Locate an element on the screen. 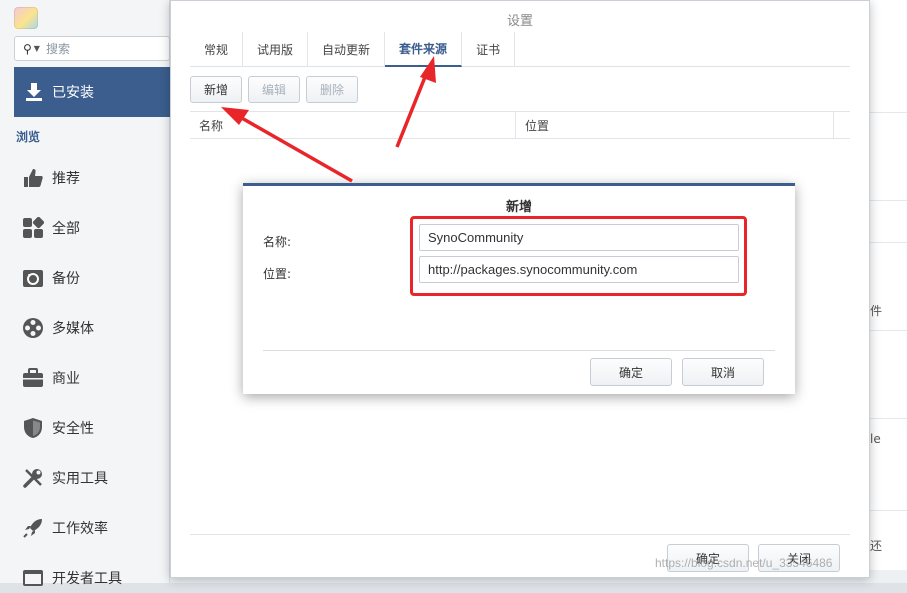  search-placeholder: 搜索 is located at coordinates (57, 49).